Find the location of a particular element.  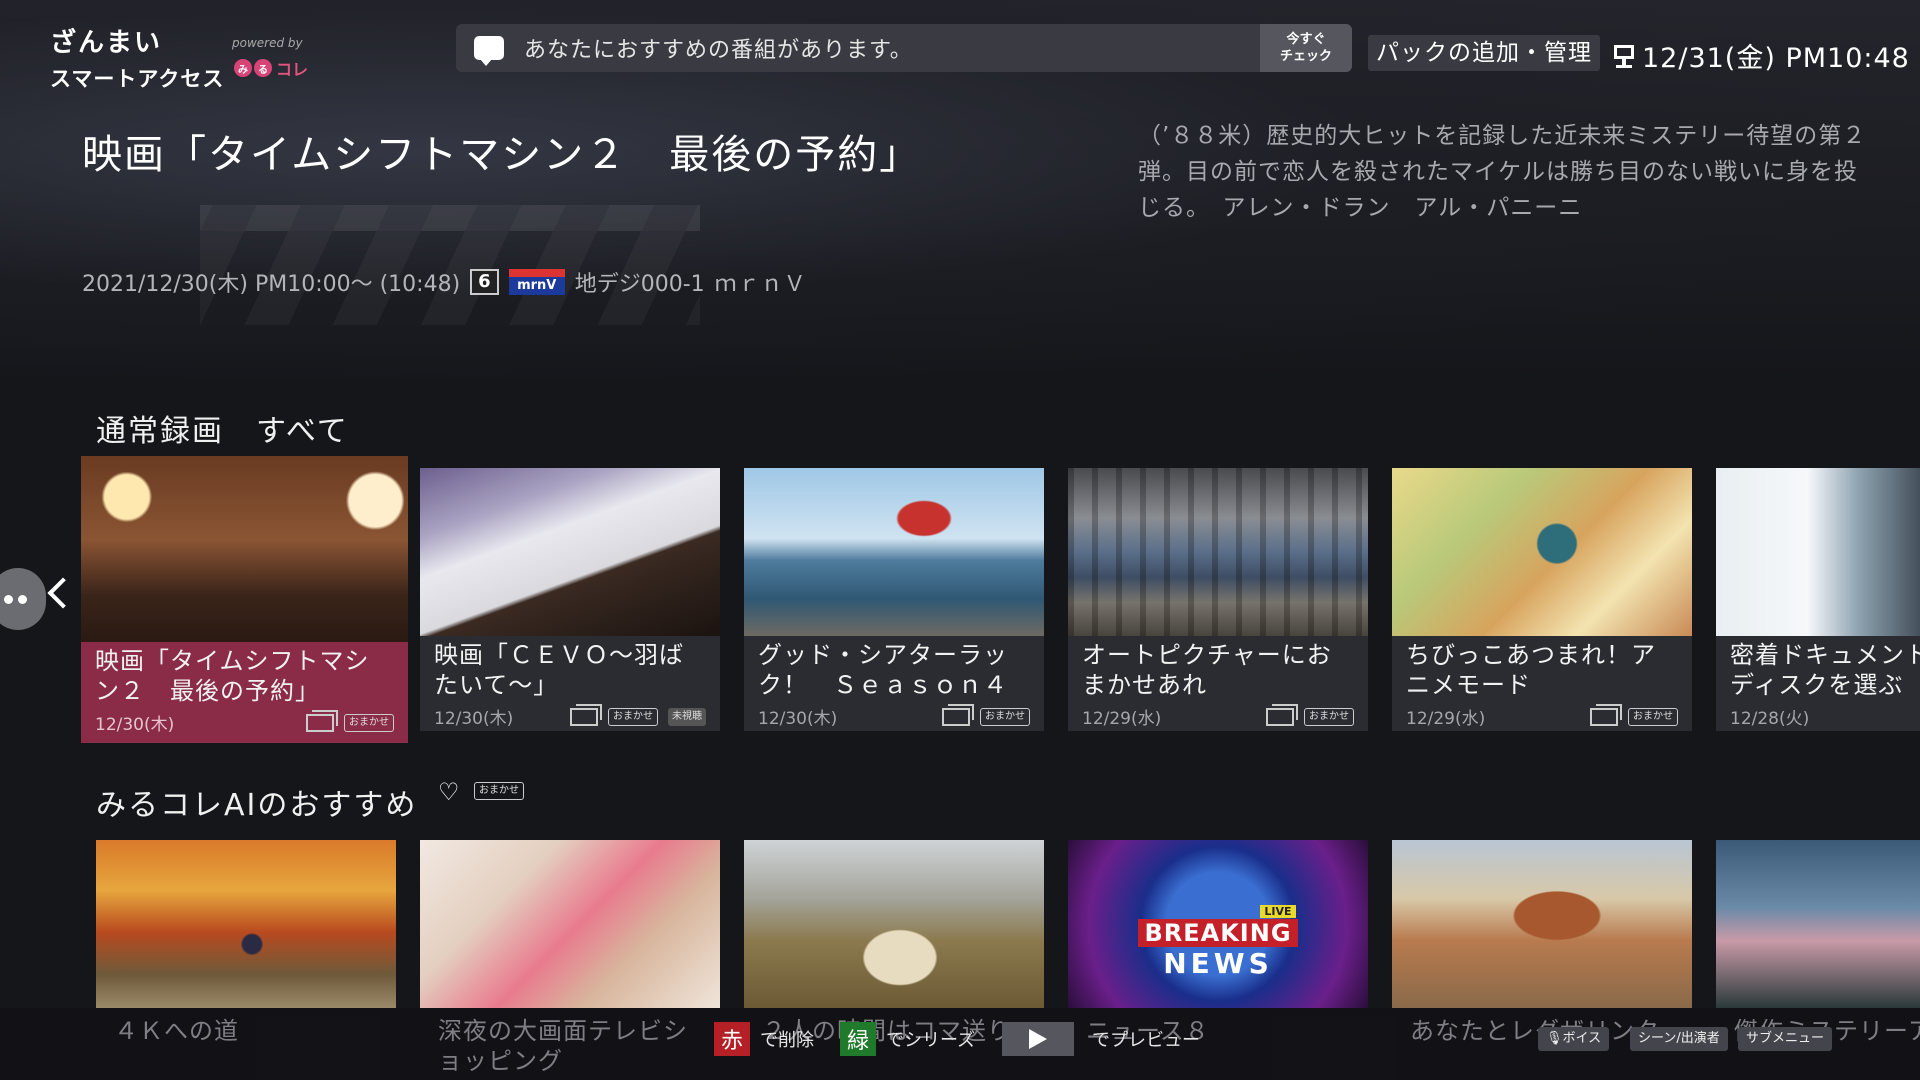

powered-by-label: powered by is located at coordinates (267, 43).